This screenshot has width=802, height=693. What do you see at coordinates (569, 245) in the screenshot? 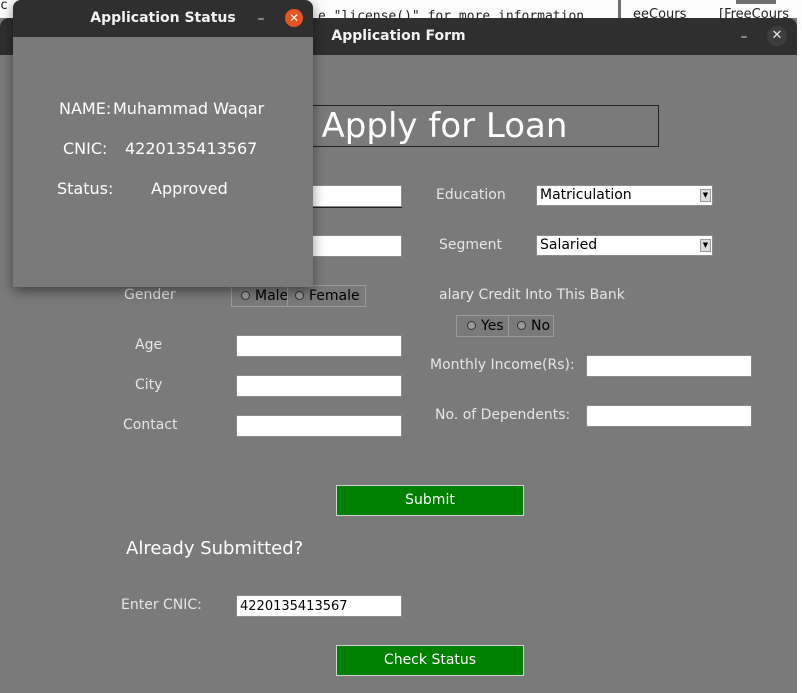
I see `segment-value: Salaried` at bounding box center [569, 245].